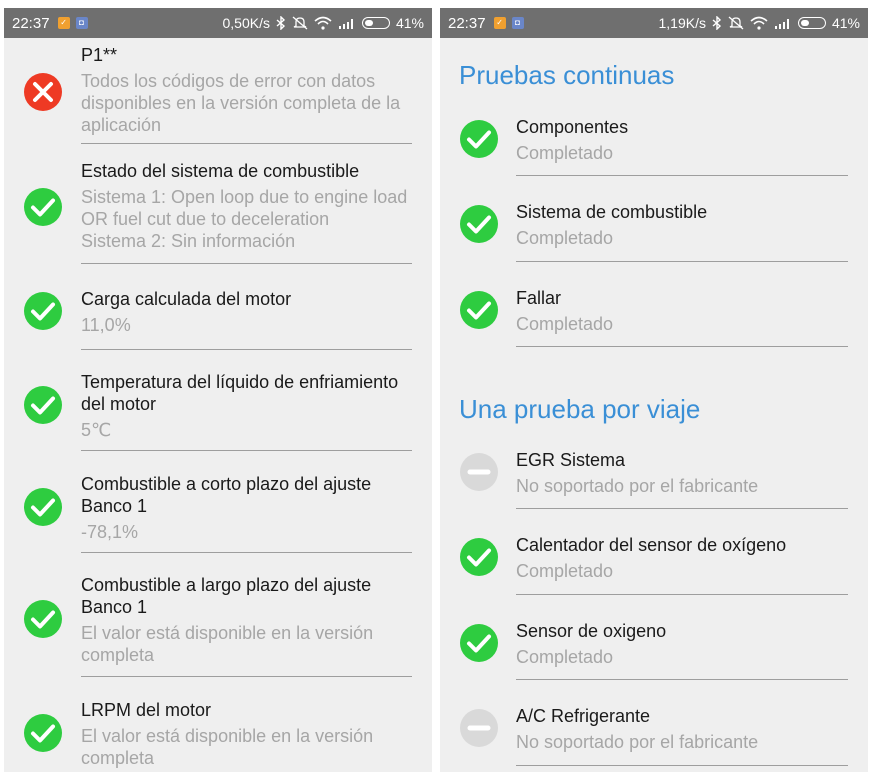  Describe the element at coordinates (580, 409) in the screenshot. I see `section-header-per-trip: Una prueba por viaje` at that location.